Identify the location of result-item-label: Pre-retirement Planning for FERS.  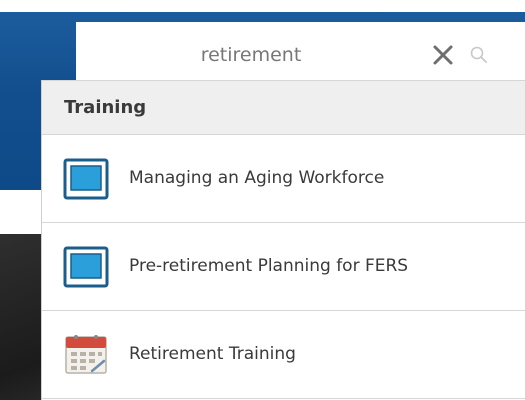
(269, 266).